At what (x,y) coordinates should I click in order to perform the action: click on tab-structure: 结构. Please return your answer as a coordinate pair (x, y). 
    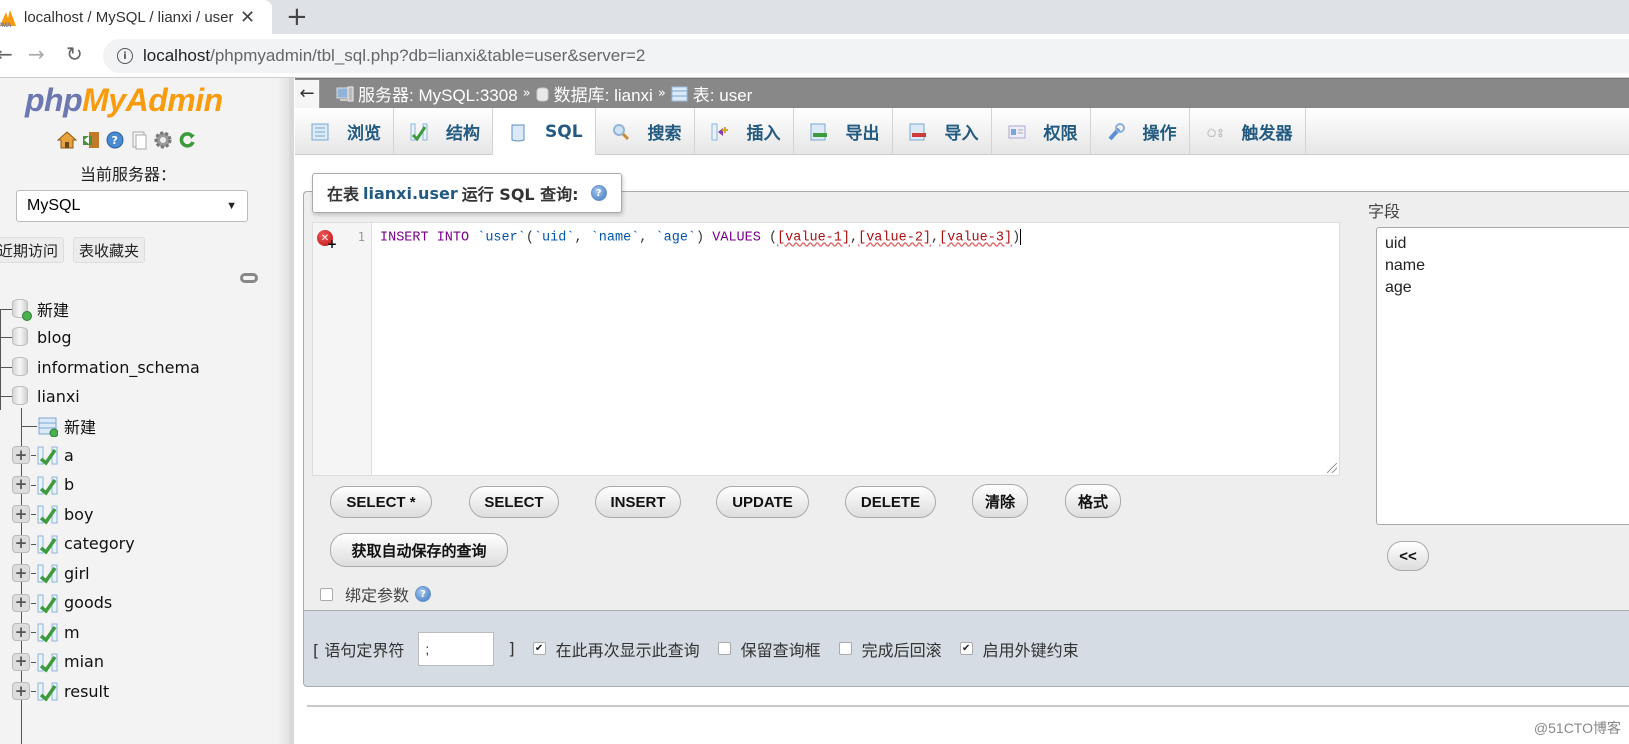
    Looking at the image, I should click on (443, 131).